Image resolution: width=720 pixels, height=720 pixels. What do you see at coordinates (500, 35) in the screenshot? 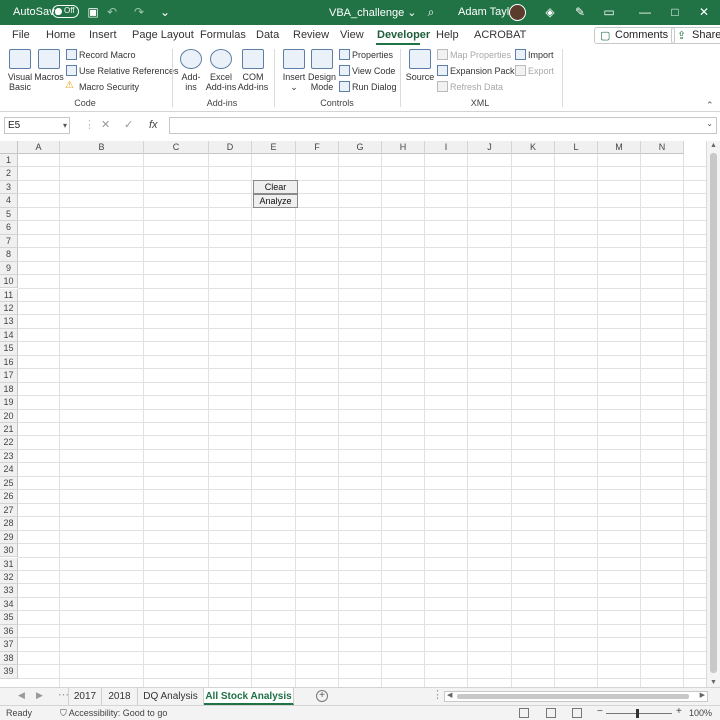
I see `tab-acrobat: ACROBAT` at bounding box center [500, 35].